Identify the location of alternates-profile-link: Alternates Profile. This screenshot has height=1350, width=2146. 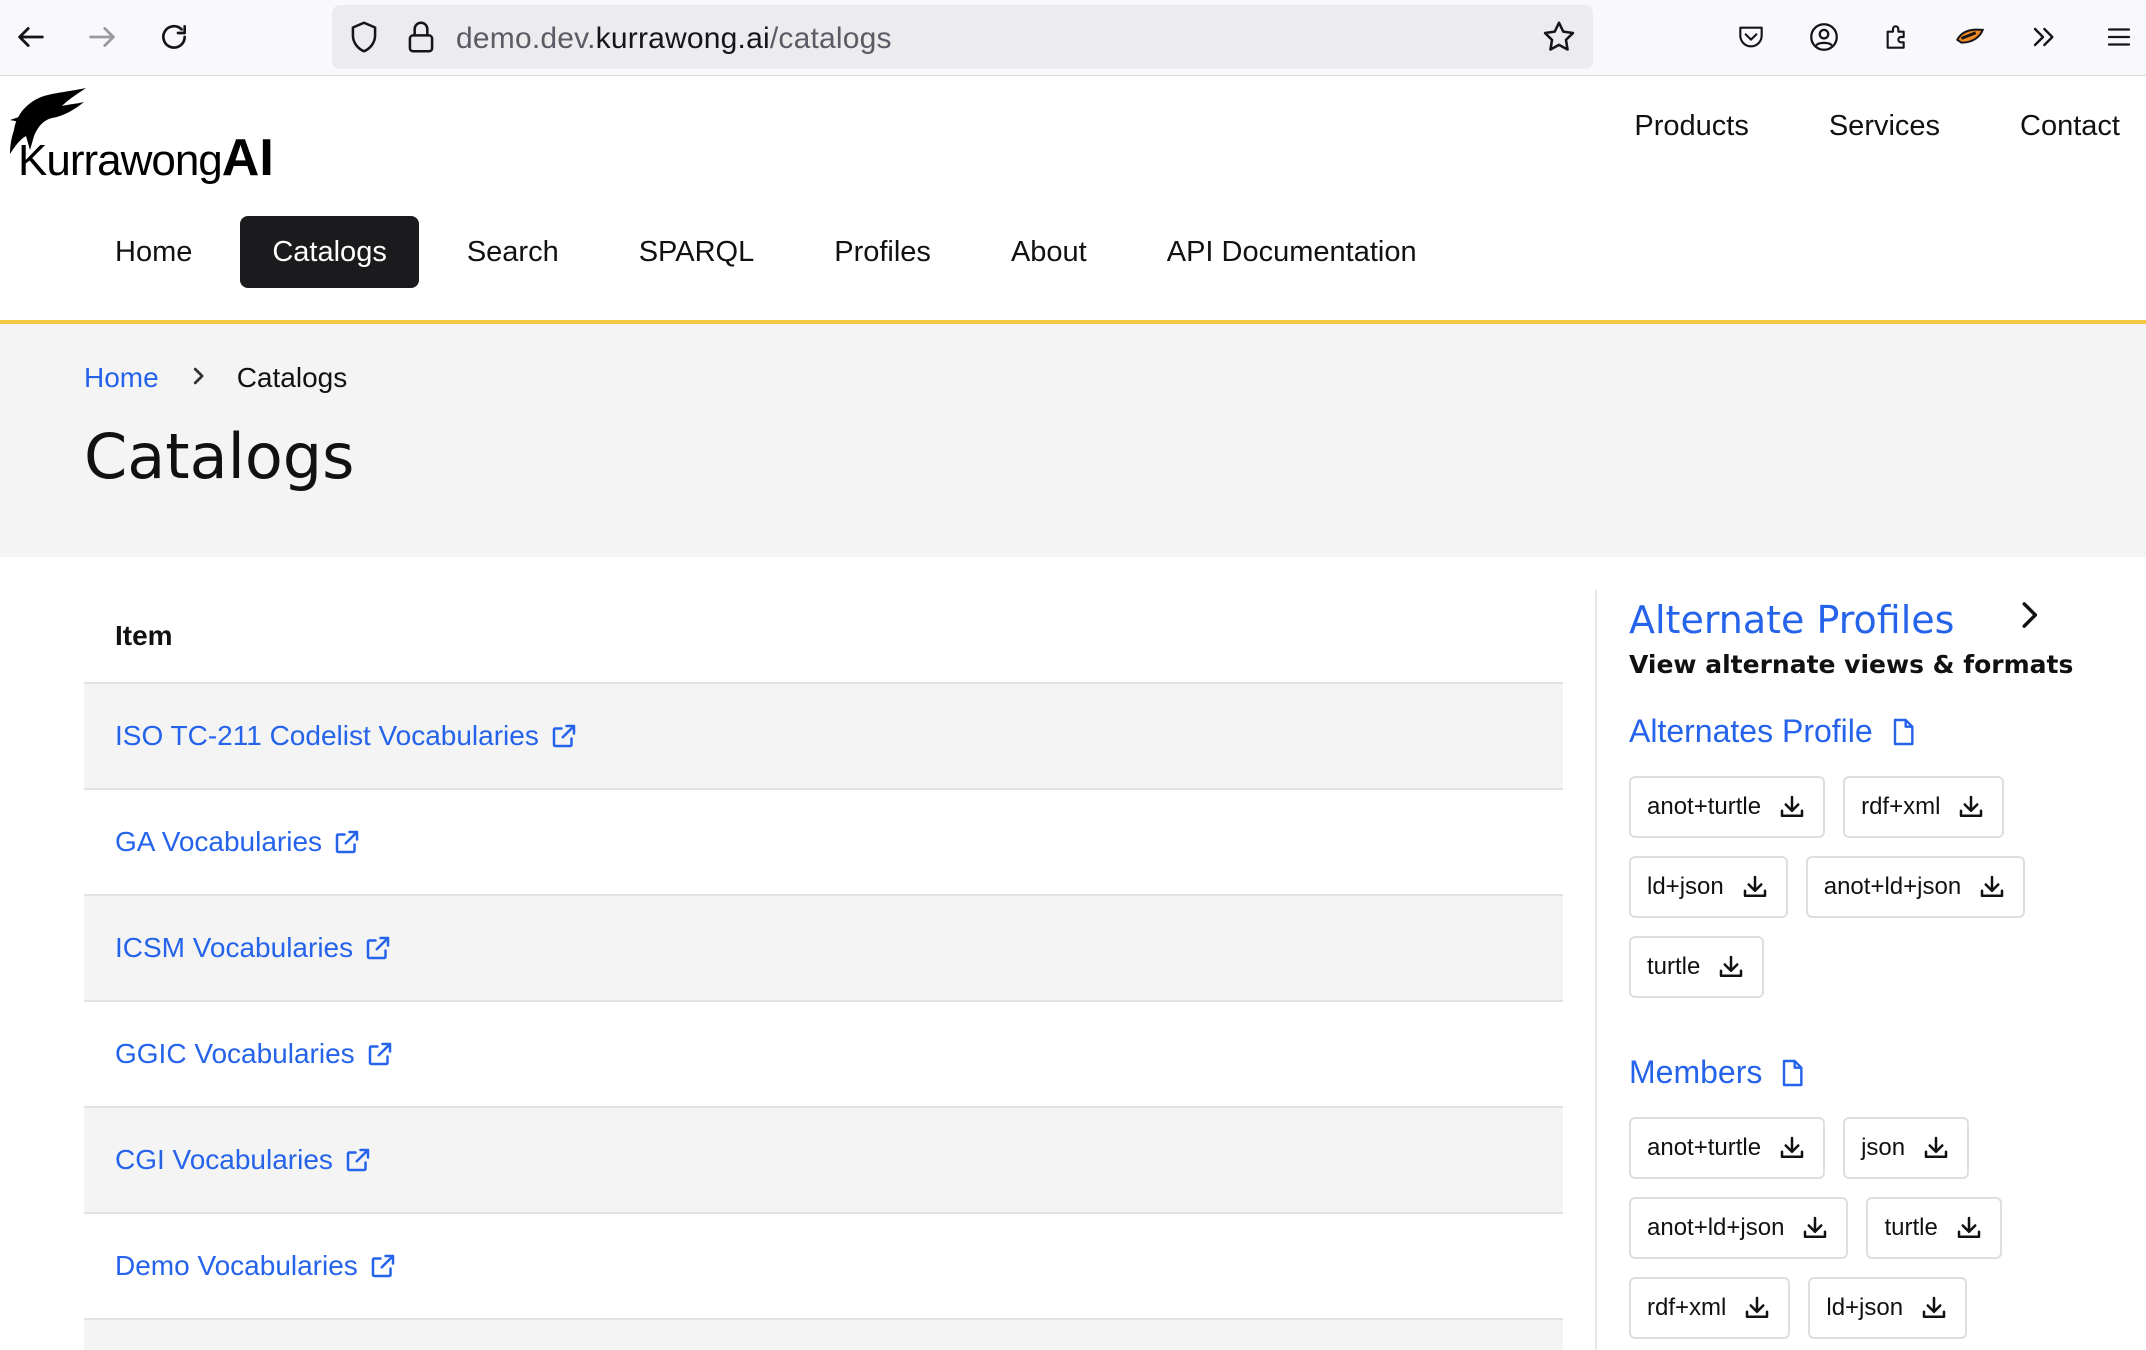
(1879, 731).